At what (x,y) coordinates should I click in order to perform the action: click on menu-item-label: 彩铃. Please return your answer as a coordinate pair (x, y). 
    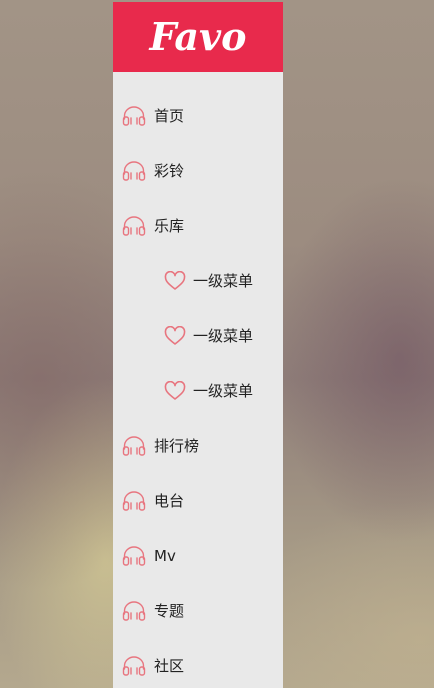
    Looking at the image, I should click on (169, 171).